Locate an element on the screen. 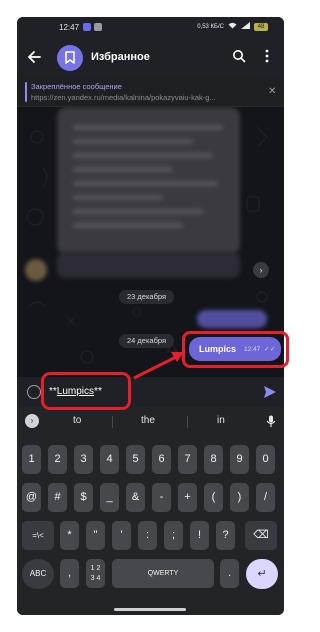 This screenshot has height=632, width=320. forward-icon: › is located at coordinates (261, 270).